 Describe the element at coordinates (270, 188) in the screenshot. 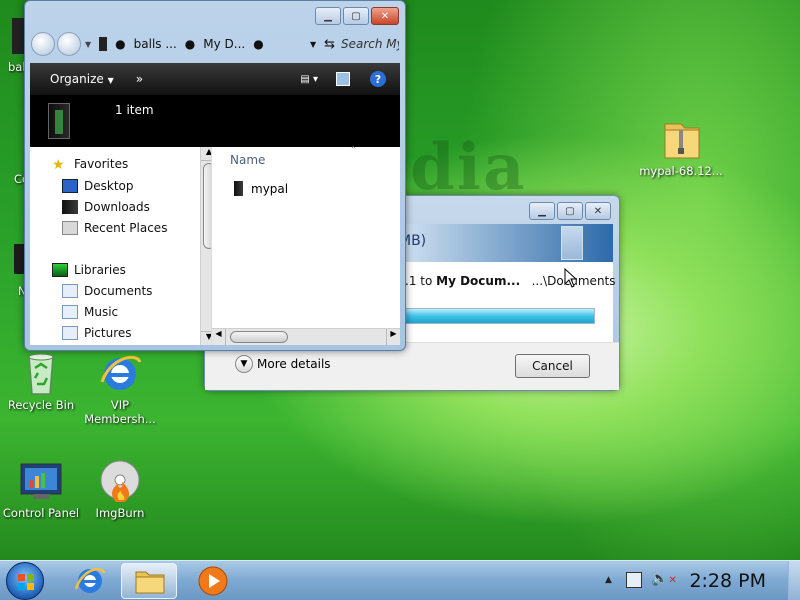

I see `file-item-label: mypal` at that location.